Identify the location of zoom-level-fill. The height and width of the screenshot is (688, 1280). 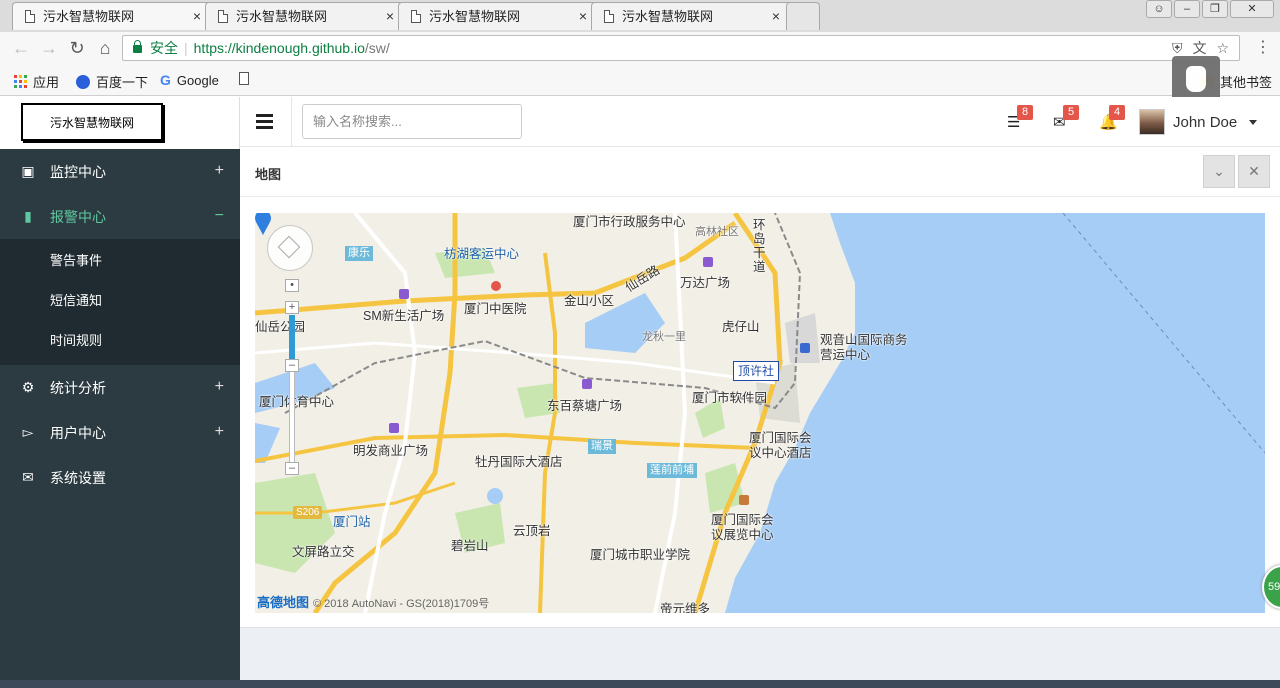
(292, 337).